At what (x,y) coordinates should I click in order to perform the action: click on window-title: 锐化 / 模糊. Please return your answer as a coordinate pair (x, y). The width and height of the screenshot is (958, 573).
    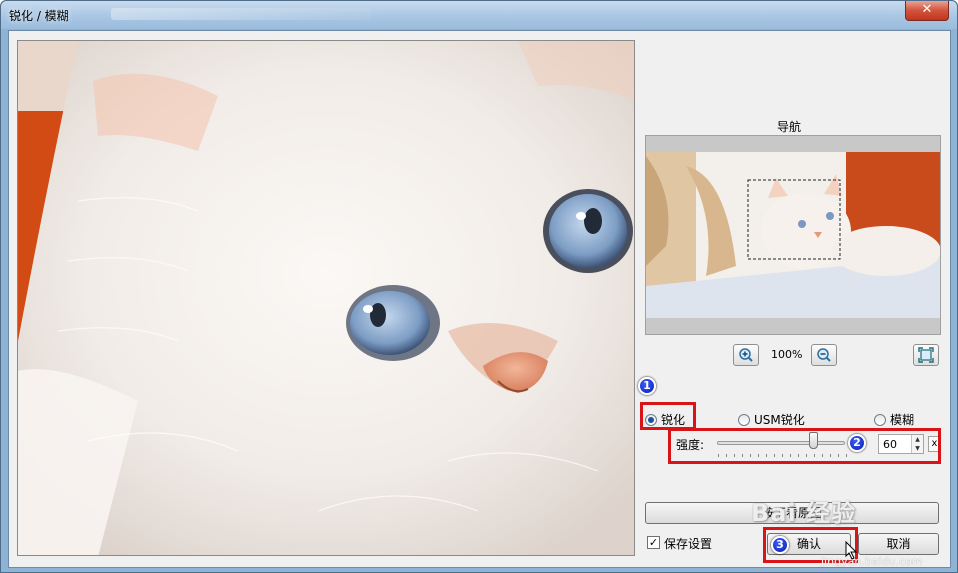
    Looking at the image, I should click on (39, 16).